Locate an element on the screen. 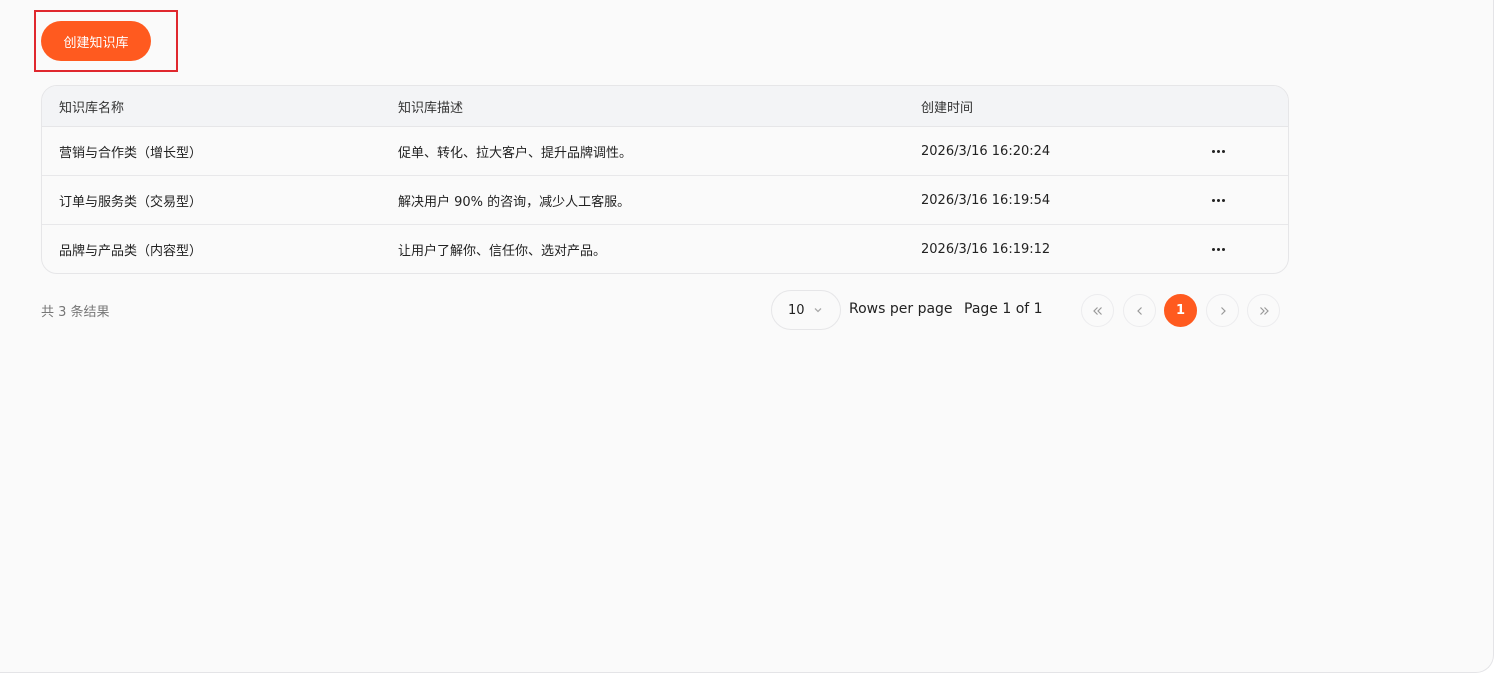 Image resolution: width=1501 pixels, height=680 pixels. next-page-button is located at coordinates (1222, 310).